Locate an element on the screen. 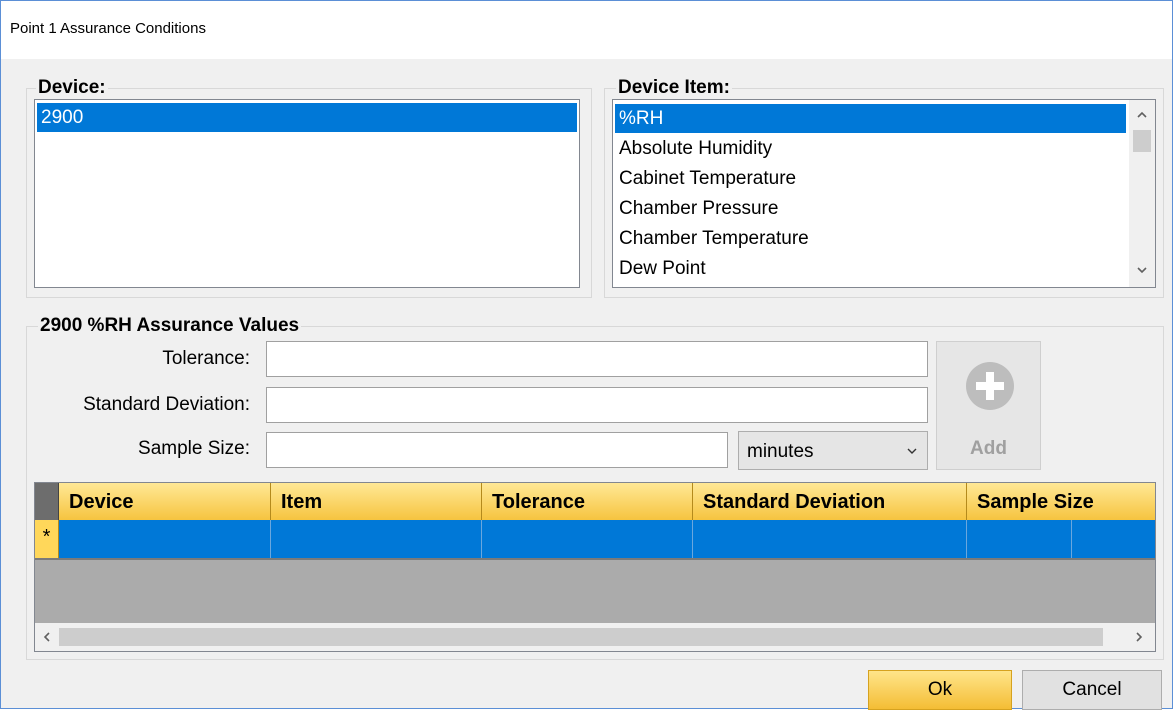  grid-cell-extra is located at coordinates (1113, 539).